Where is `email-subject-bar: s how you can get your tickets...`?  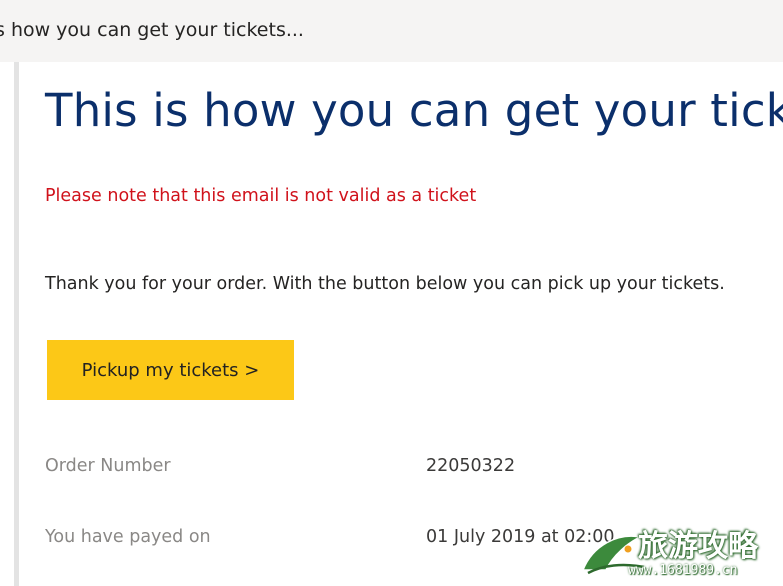
email-subject-bar: s how you can get your tickets... is located at coordinates (391, 31).